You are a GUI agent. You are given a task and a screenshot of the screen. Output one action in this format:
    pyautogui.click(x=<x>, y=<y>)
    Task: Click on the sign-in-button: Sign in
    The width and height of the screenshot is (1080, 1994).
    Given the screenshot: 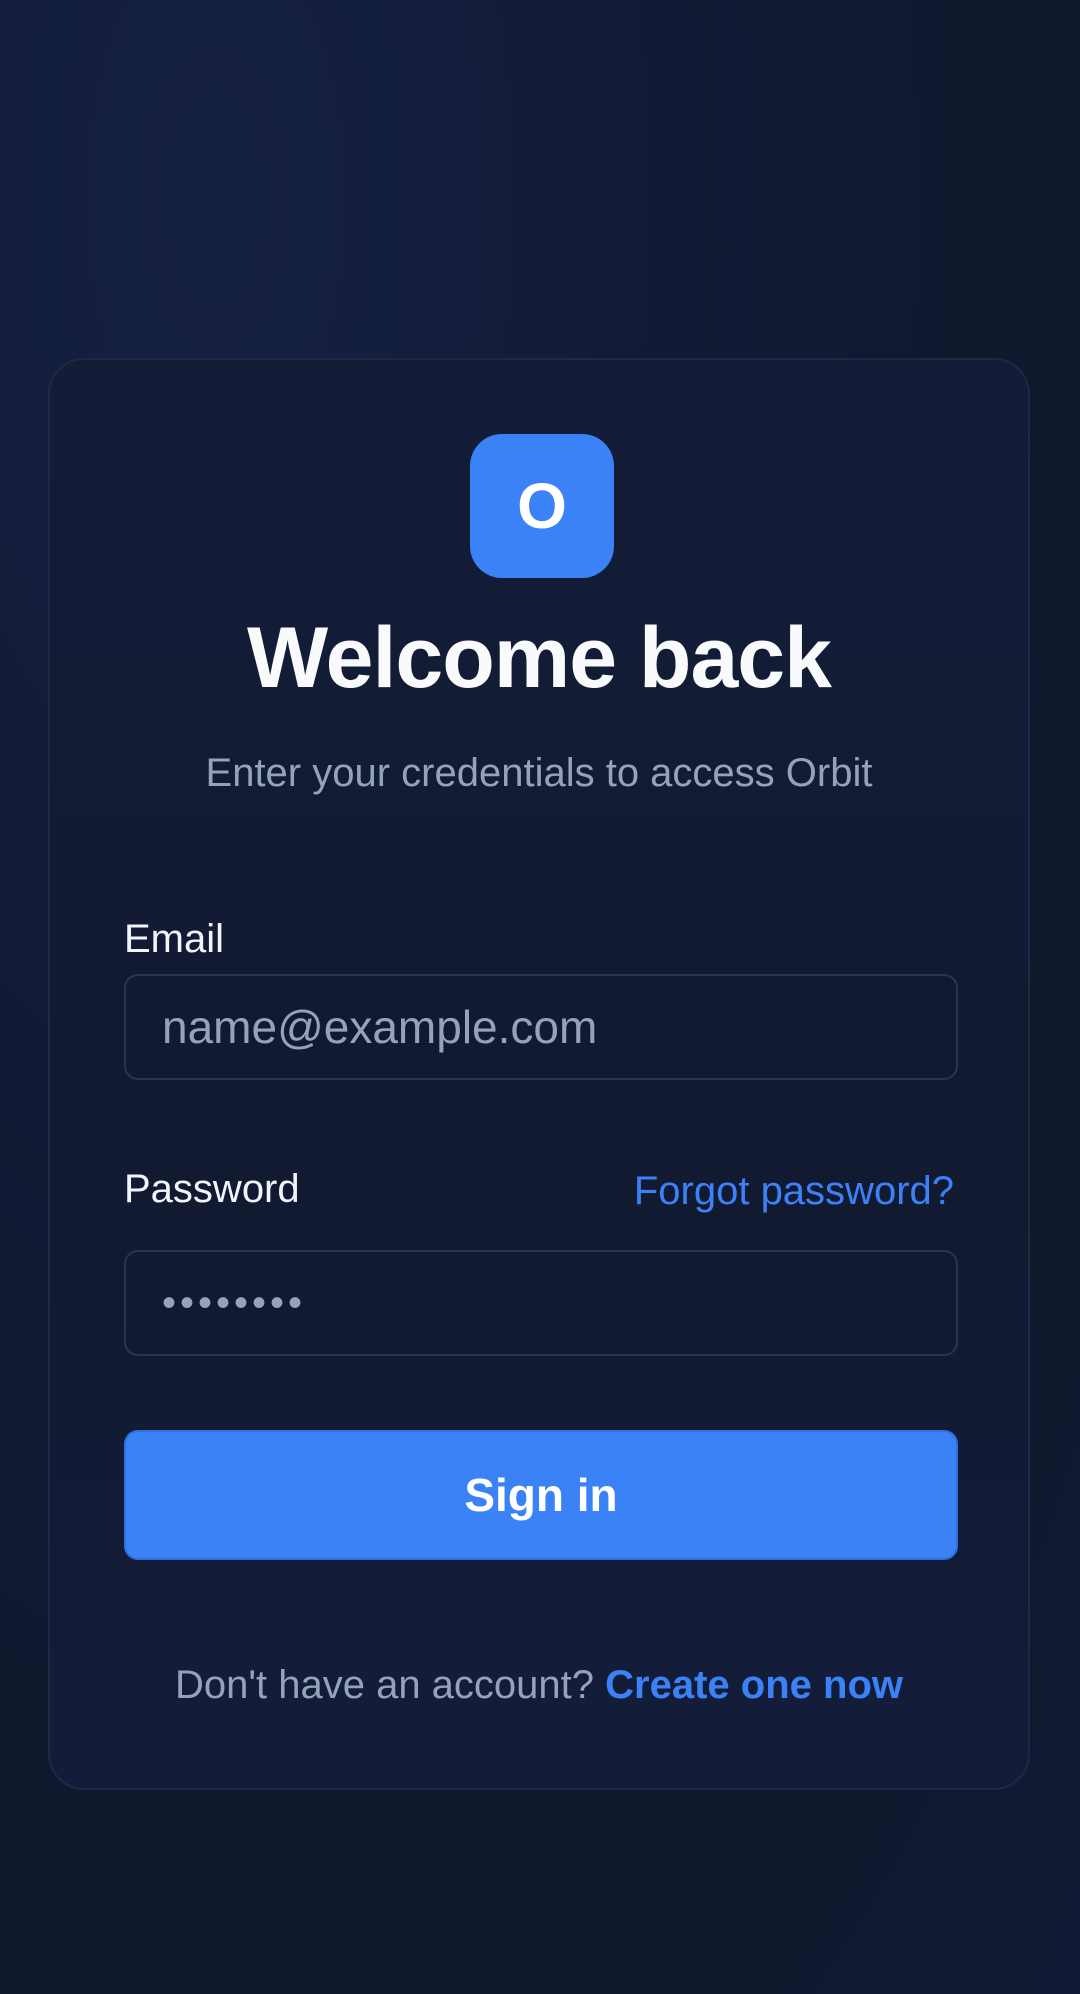 What is the action you would take?
    pyautogui.click(x=541, y=1495)
    